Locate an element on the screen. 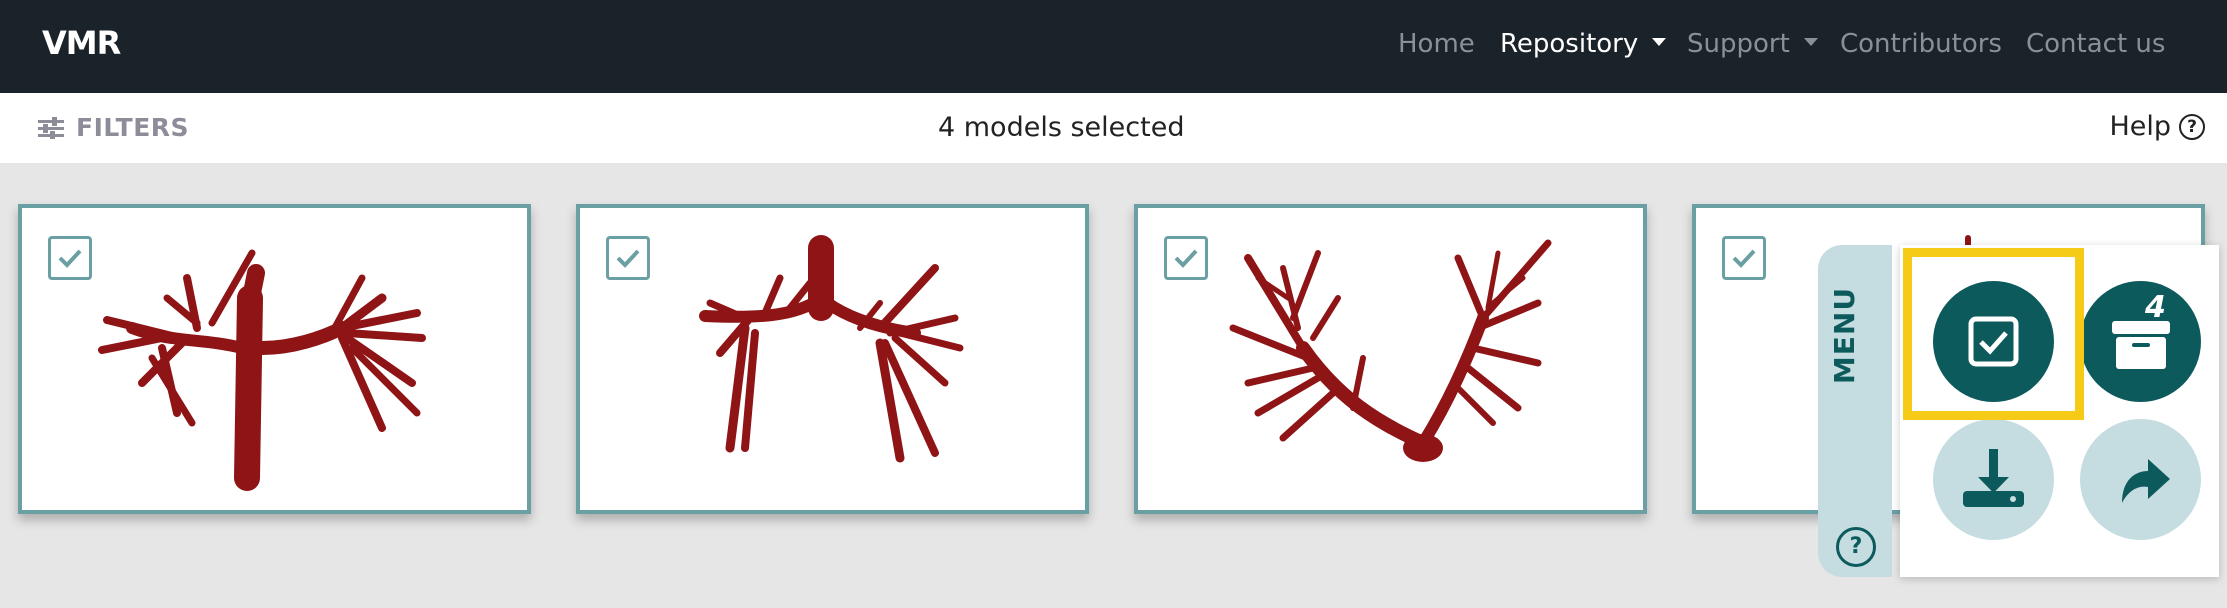 The width and height of the screenshot is (2227, 608). menu-label: MENU is located at coordinates (1845, 335).